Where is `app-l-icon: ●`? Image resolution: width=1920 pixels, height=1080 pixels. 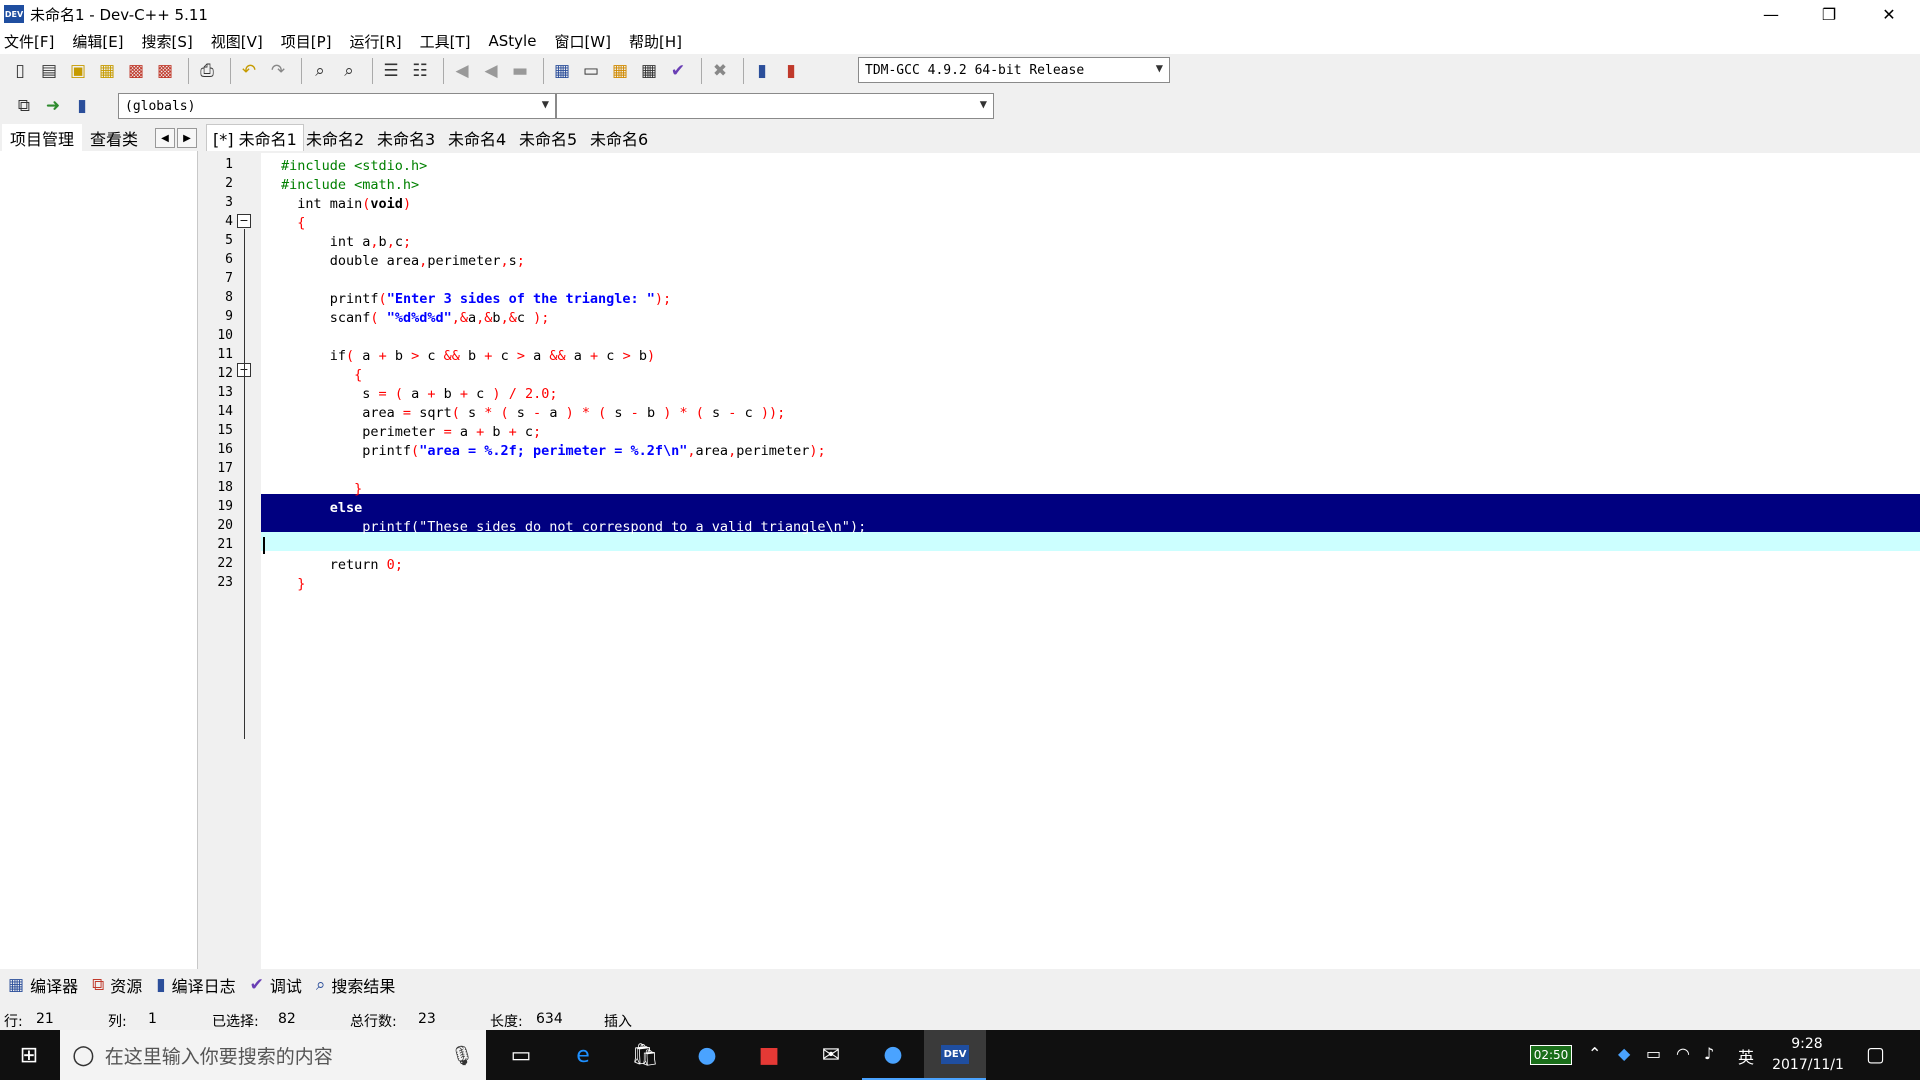 app-l-icon: ● is located at coordinates (707, 1055).